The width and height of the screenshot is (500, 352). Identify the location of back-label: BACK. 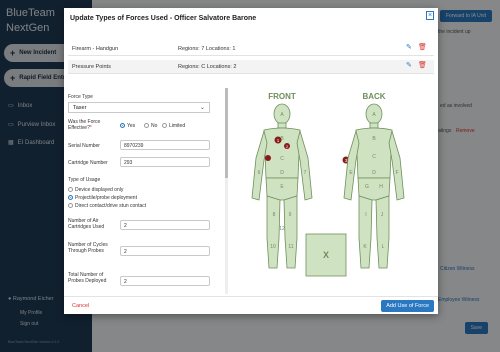
(373, 96).